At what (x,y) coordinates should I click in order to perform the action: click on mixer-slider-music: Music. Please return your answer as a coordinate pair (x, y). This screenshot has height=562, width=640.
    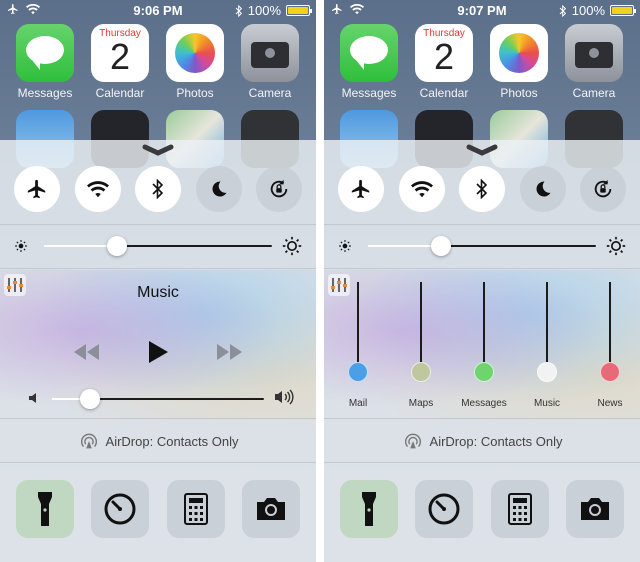
    Looking at the image, I should click on (547, 347).